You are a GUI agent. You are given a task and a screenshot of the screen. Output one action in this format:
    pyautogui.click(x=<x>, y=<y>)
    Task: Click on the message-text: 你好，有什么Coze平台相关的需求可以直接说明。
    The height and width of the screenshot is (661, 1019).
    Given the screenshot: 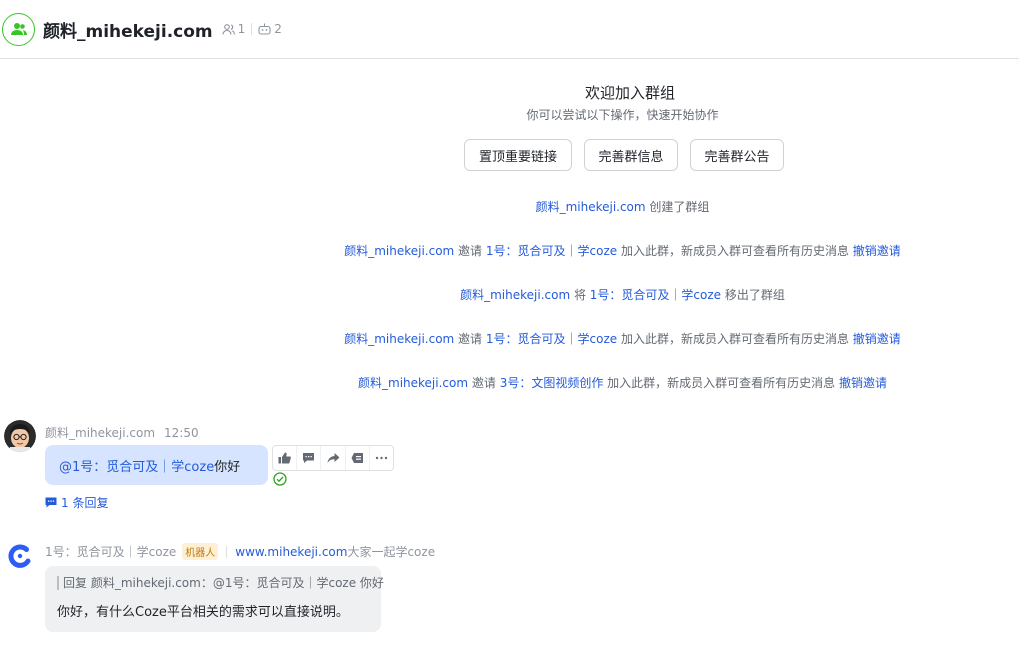 What is the action you would take?
    pyautogui.click(x=203, y=612)
    